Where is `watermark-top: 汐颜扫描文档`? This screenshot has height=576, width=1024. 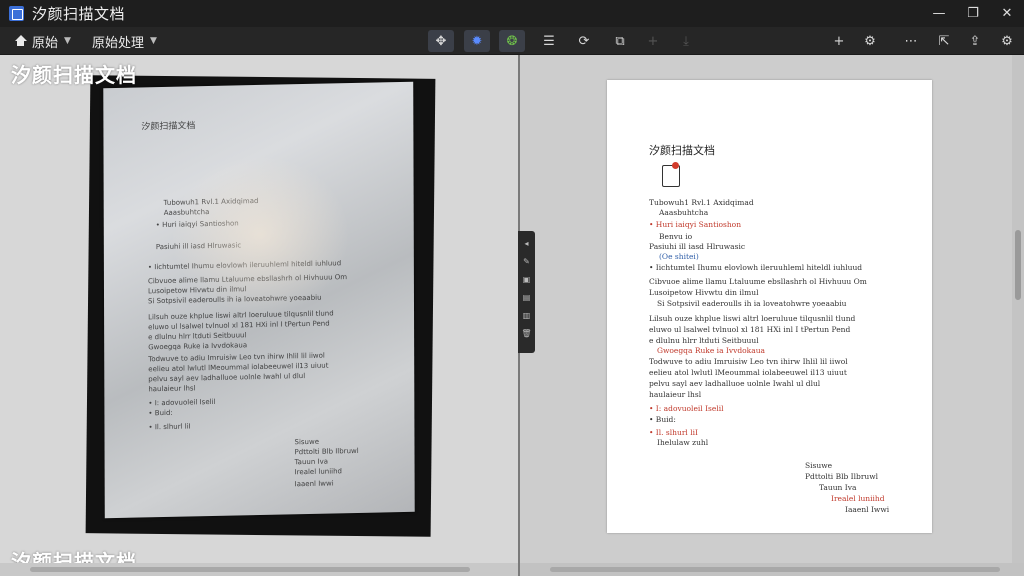 watermark-top: 汐颜扫描文档 is located at coordinates (74, 75).